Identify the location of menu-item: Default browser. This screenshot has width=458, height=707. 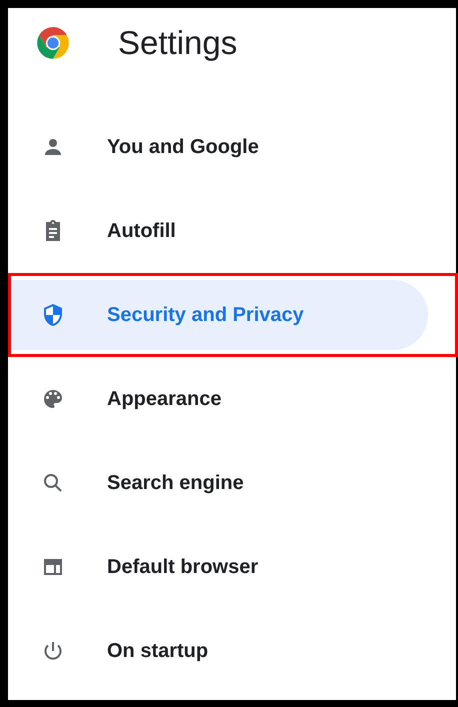
(219, 567).